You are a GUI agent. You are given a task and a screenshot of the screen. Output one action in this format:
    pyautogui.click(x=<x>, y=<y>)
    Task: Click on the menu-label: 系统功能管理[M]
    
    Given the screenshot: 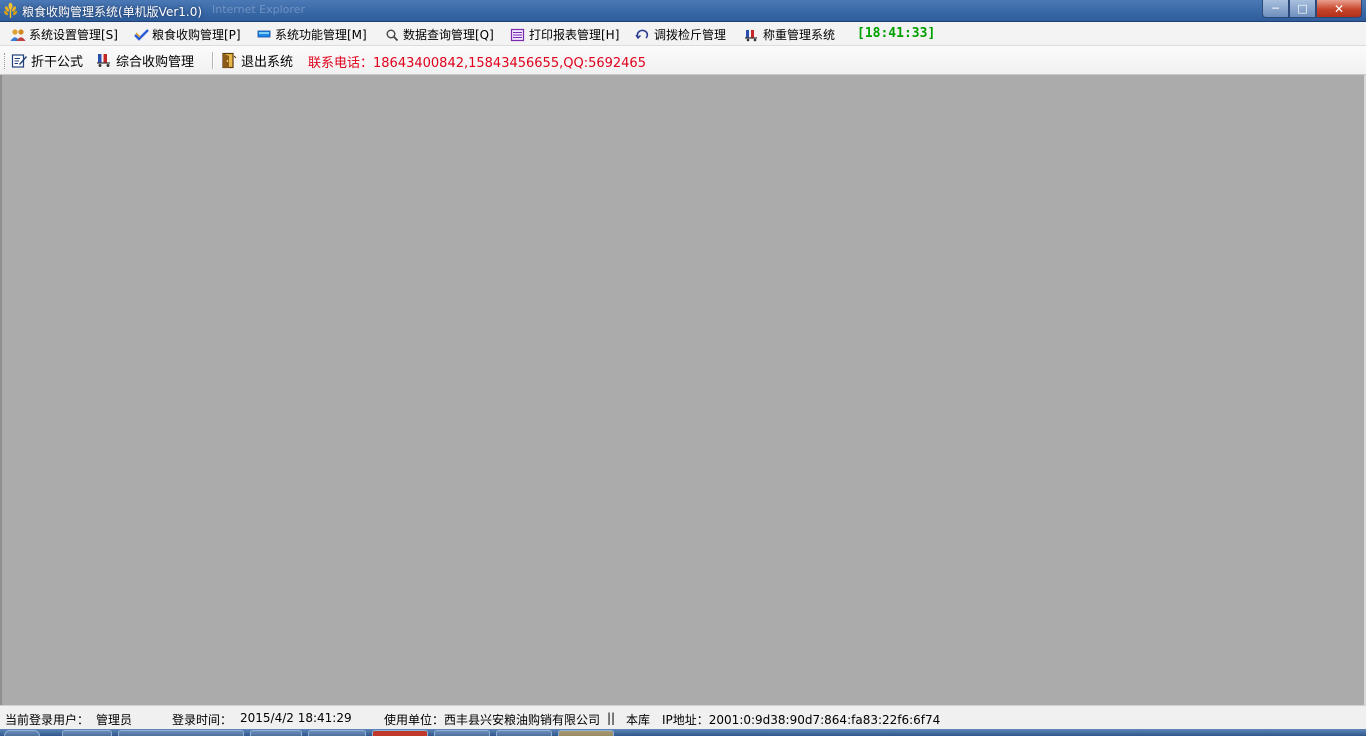 What is the action you would take?
    pyautogui.click(x=321, y=35)
    